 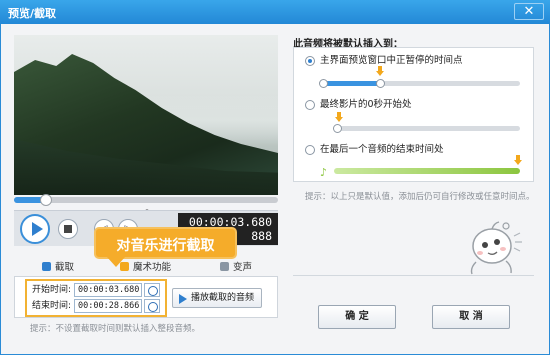 I want to click on play-clip-button: 播放截取的音频, so click(x=217, y=298).